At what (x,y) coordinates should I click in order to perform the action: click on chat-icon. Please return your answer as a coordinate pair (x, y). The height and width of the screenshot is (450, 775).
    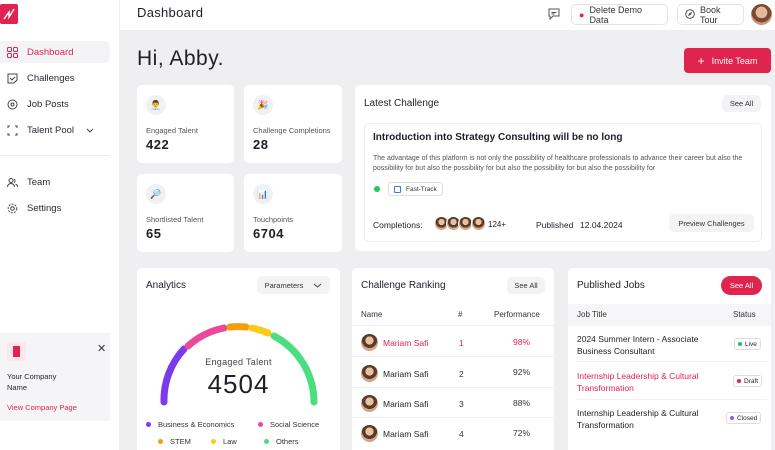
    Looking at the image, I should click on (554, 15).